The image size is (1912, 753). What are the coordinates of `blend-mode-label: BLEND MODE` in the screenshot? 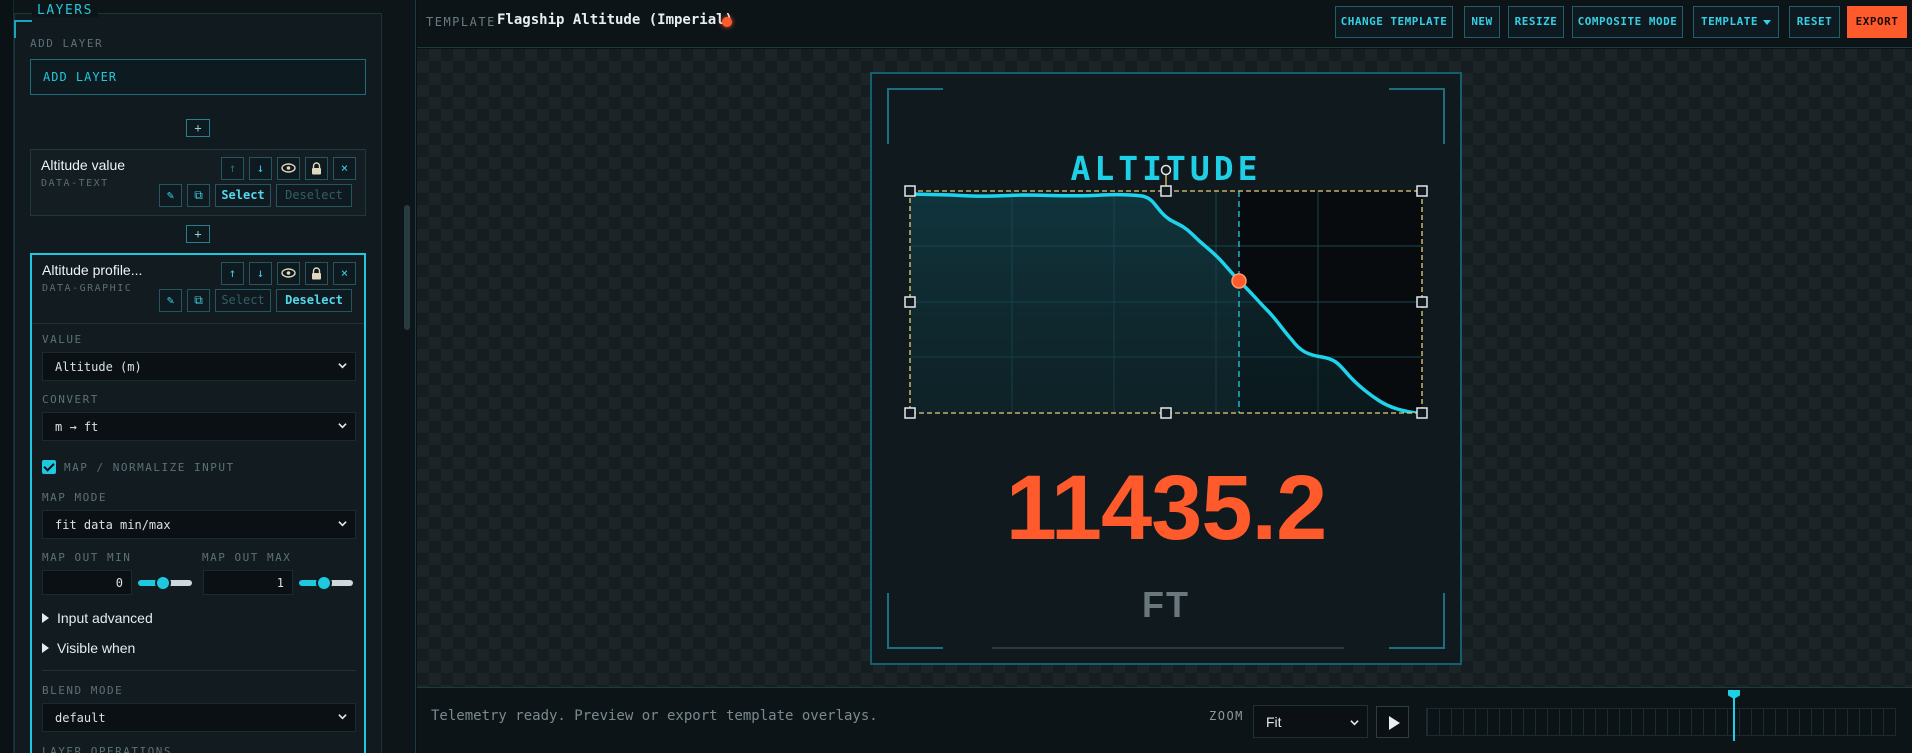 It's located at (83, 690).